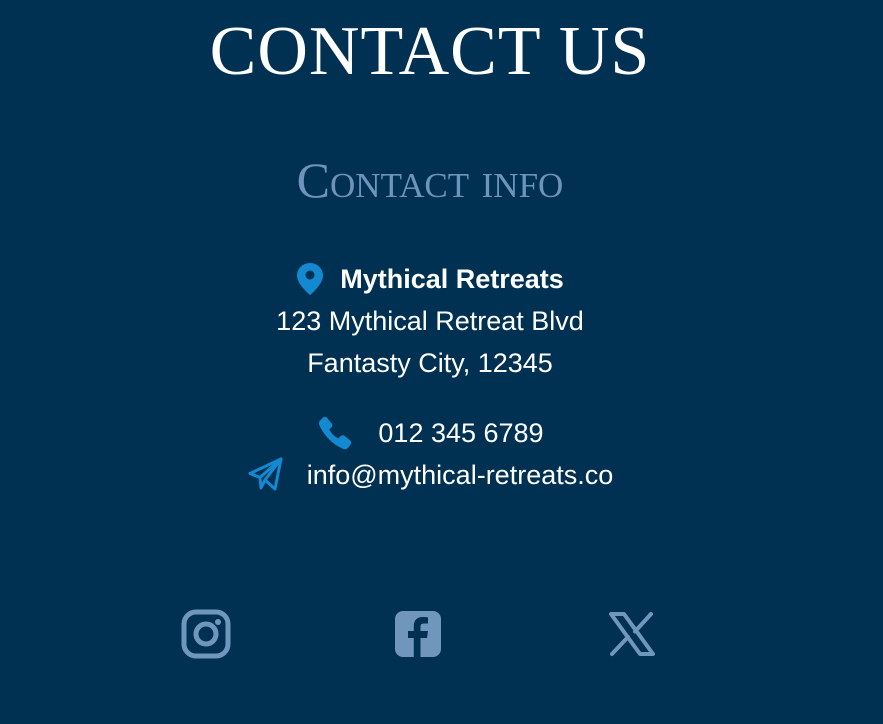  I want to click on x-link, so click(632, 634).